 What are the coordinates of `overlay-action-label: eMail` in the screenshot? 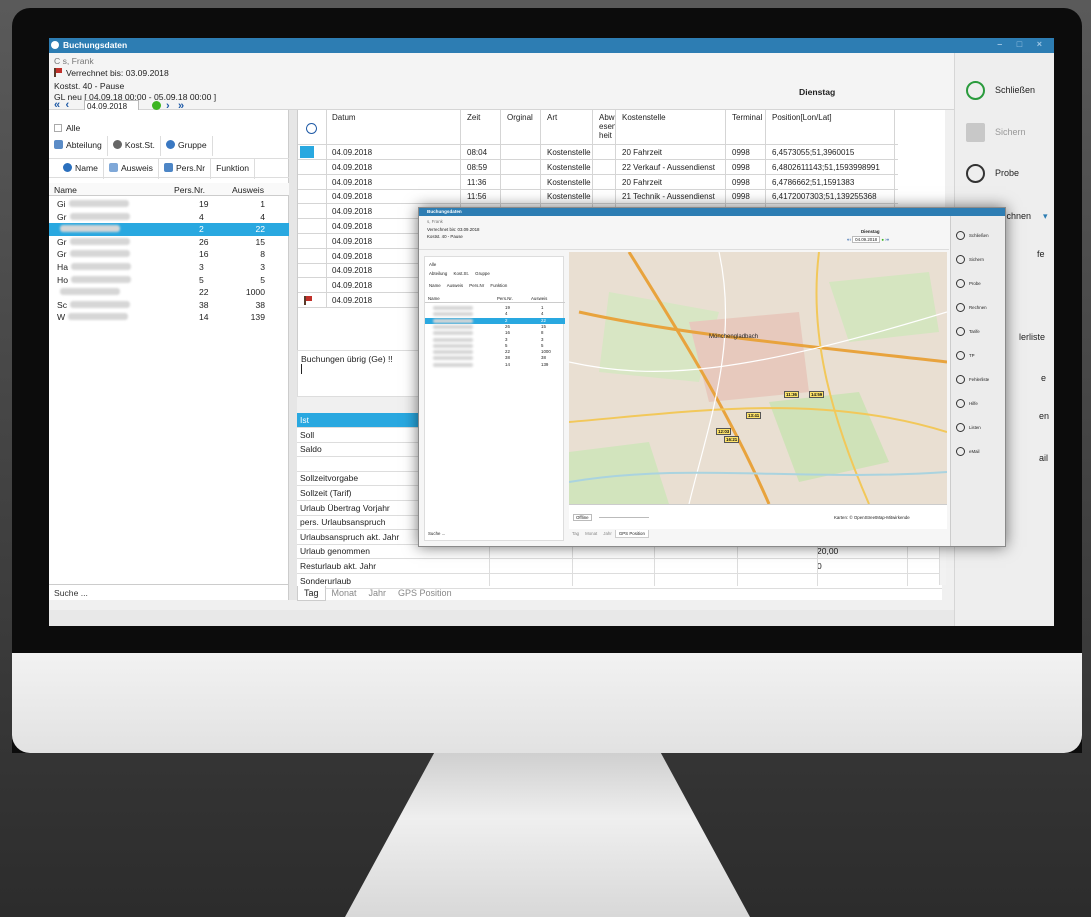 It's located at (974, 451).